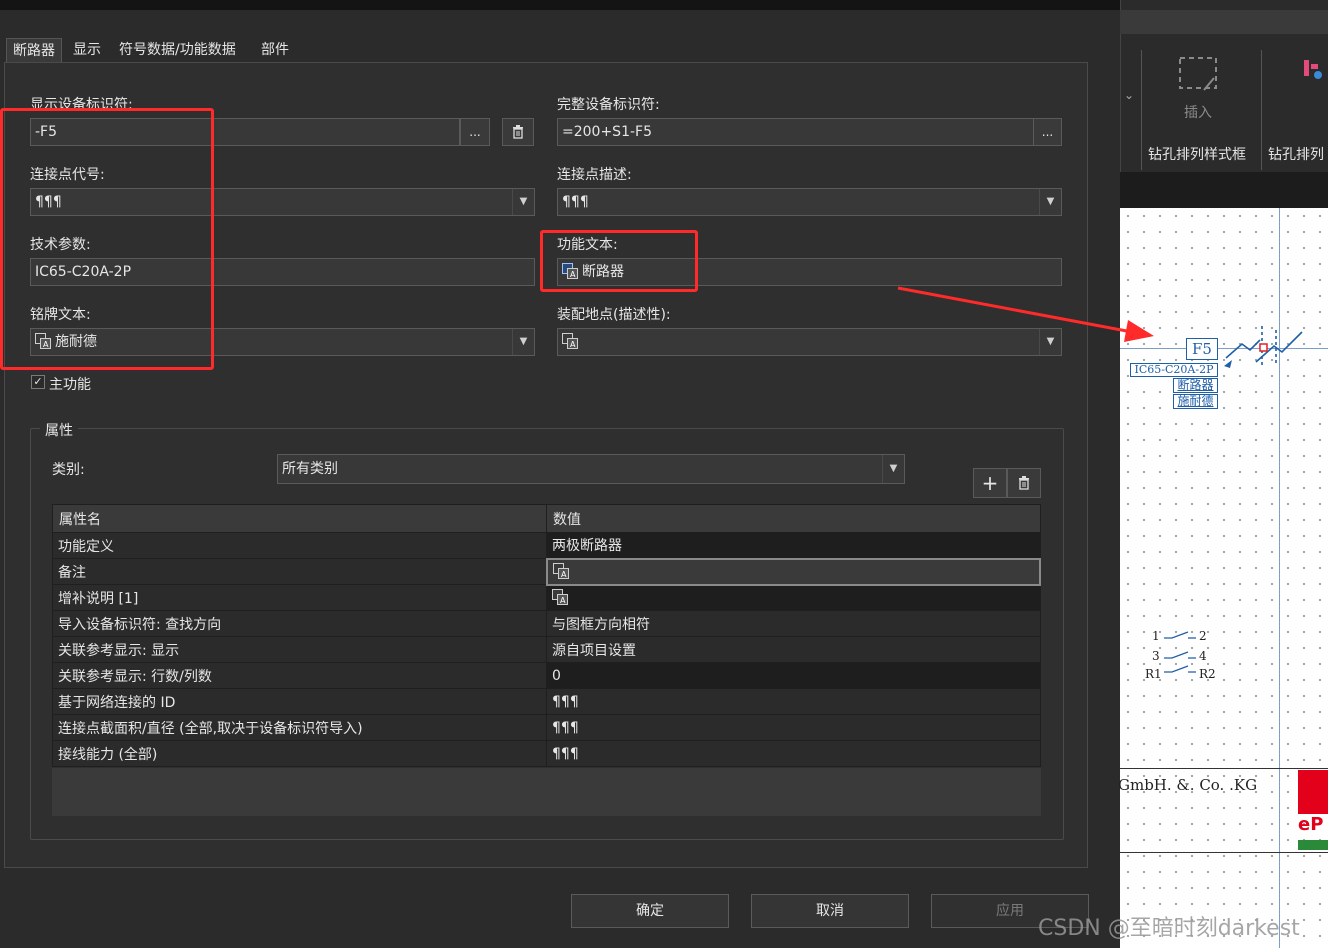 The height and width of the screenshot is (948, 1328). What do you see at coordinates (299, 518) in the screenshot?
I see `column-header-name: 属性名` at bounding box center [299, 518].